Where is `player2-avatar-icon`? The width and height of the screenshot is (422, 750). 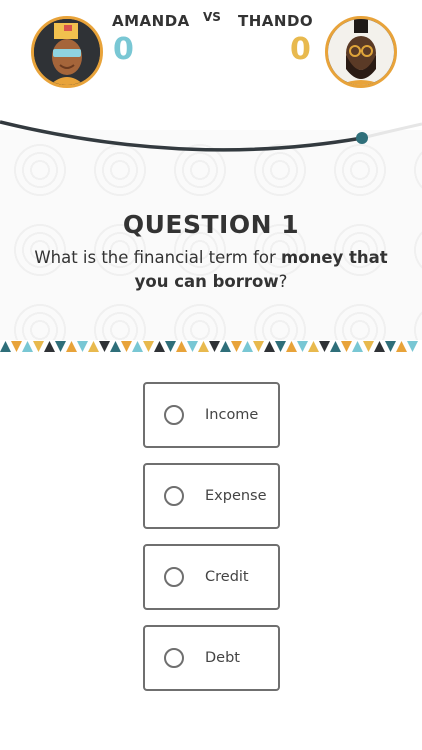 player2-avatar-icon is located at coordinates (361, 52).